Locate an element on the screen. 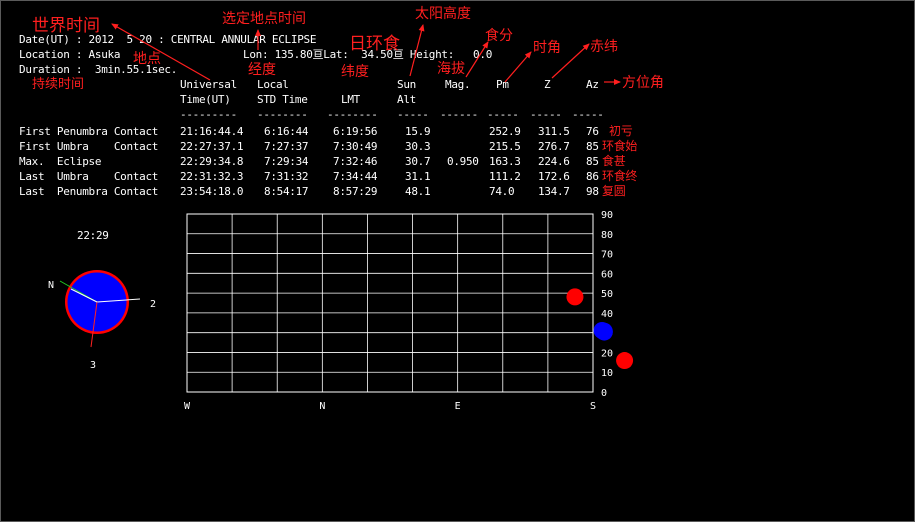 Image resolution: width=915 pixels, height=522 pixels. x-tick-label: S is located at coordinates (593, 406).